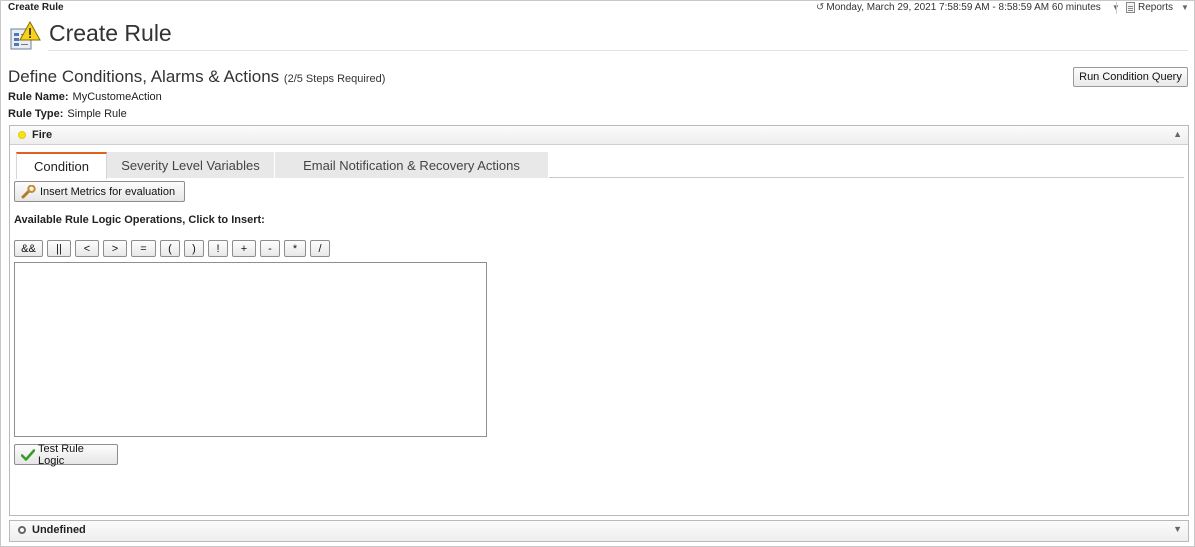 This screenshot has width=1195, height=547. Describe the element at coordinates (36, 7) in the screenshot. I see `window-title: Create Rule` at that location.